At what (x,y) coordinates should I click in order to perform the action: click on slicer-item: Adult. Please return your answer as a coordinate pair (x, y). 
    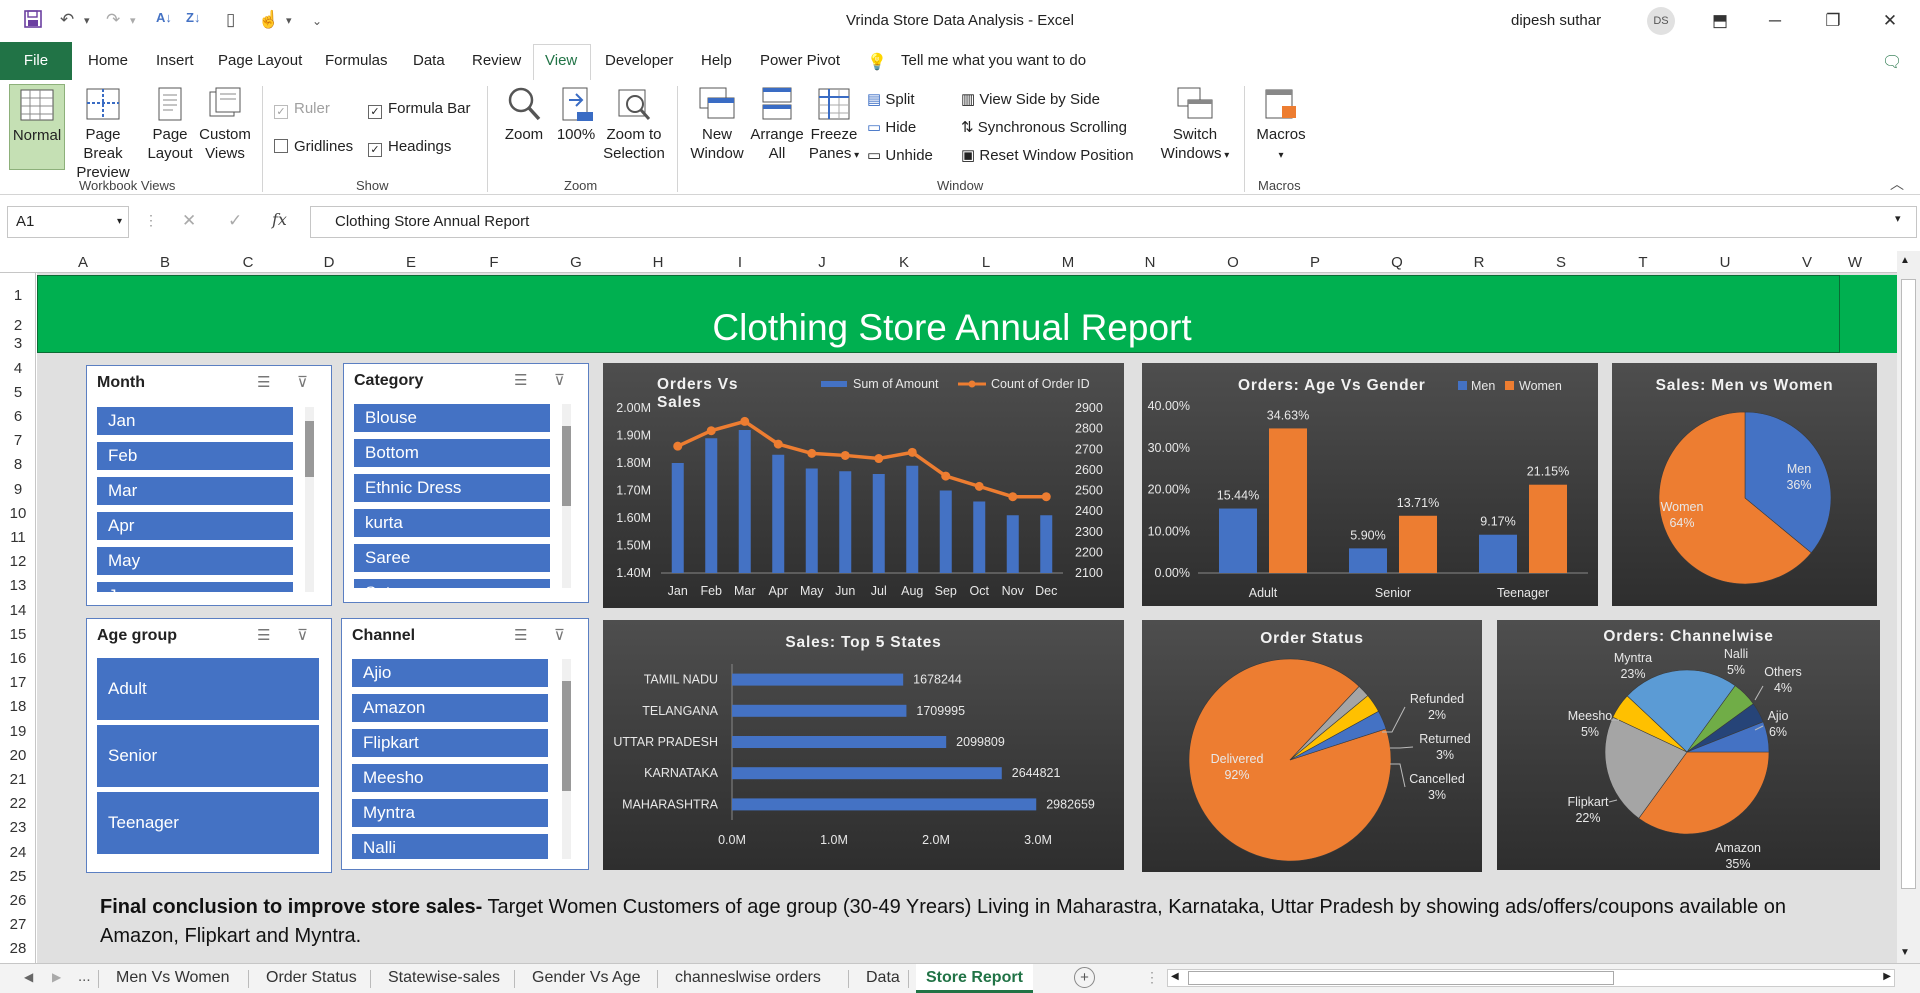
    Looking at the image, I should click on (208, 689).